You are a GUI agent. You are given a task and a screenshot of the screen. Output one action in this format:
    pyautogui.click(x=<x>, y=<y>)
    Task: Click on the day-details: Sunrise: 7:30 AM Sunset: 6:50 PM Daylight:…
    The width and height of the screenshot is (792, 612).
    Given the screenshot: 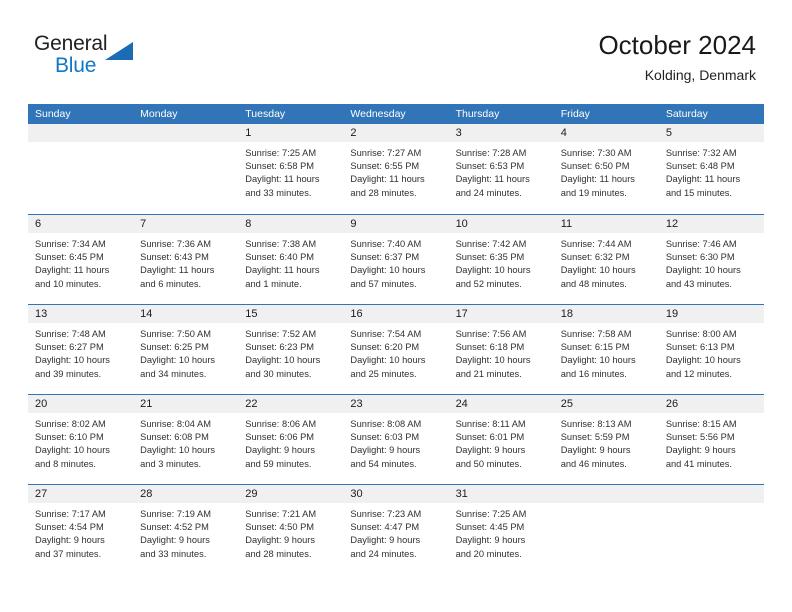 What is the action you would take?
    pyautogui.click(x=606, y=171)
    